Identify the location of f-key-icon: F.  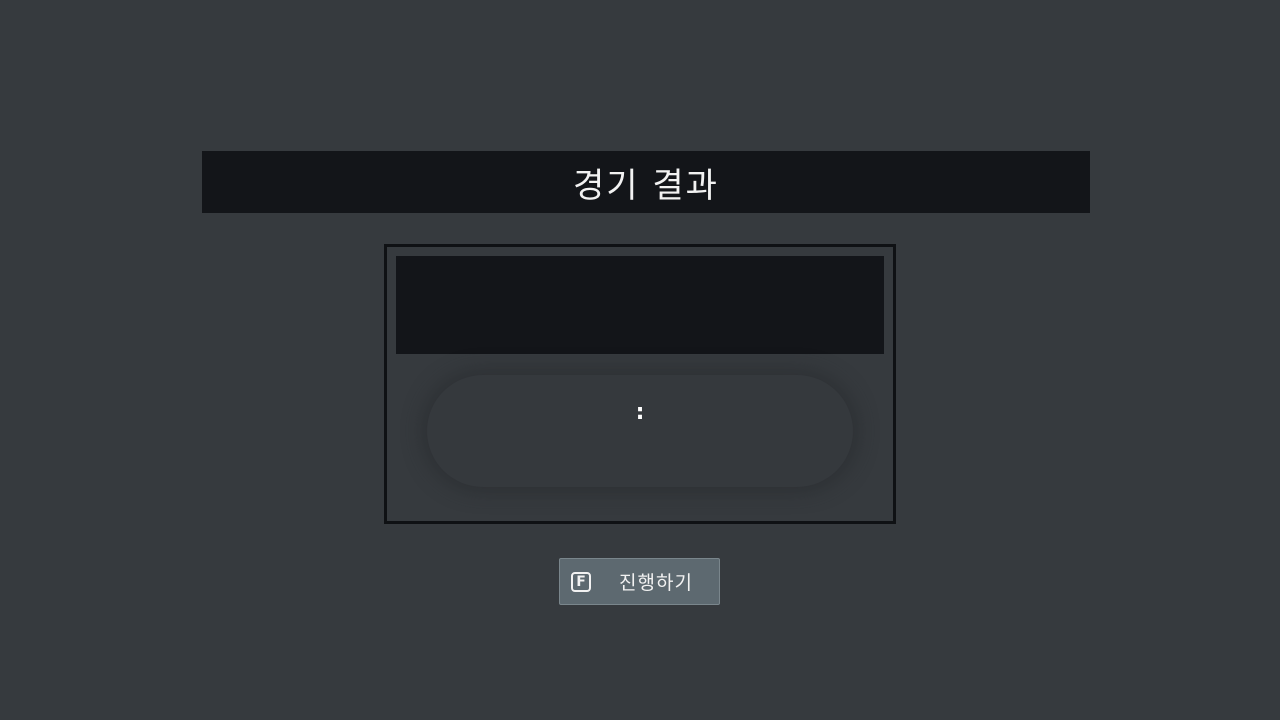
(581, 581).